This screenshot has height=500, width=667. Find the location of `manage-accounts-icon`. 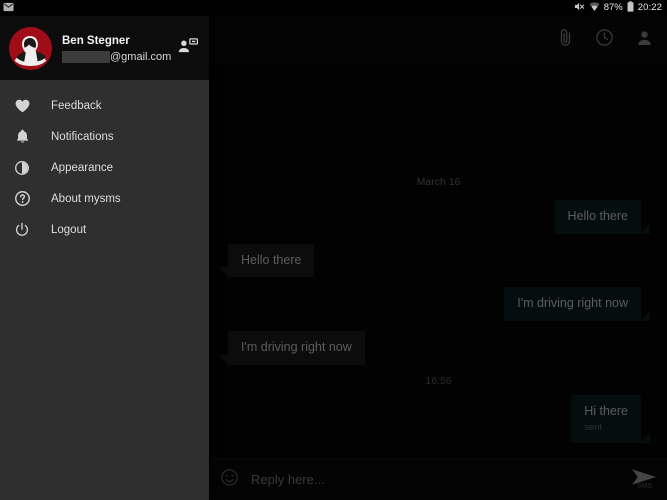

manage-accounts-icon is located at coordinates (189, 48).